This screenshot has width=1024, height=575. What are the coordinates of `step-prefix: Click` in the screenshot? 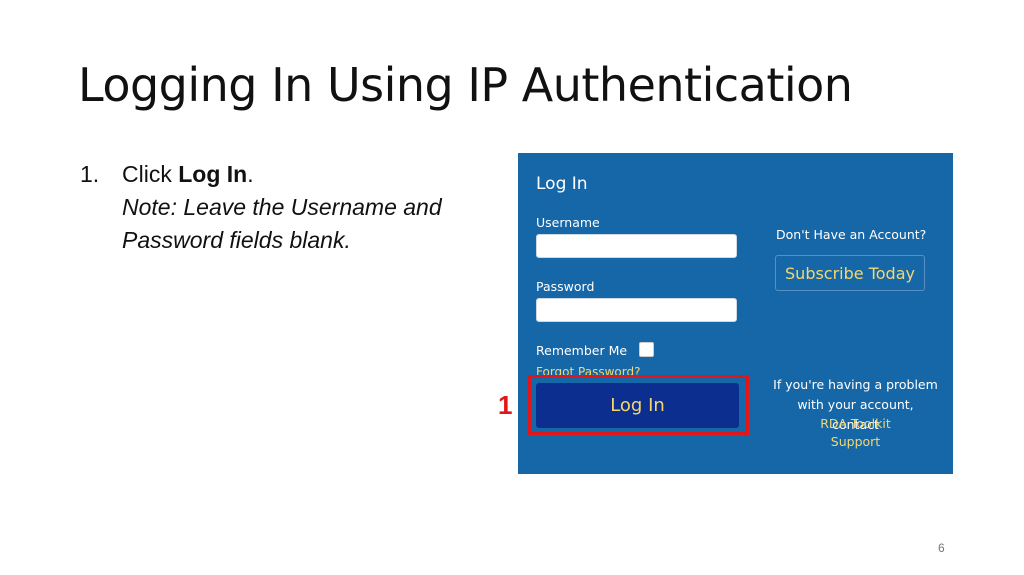 It's located at (150, 174).